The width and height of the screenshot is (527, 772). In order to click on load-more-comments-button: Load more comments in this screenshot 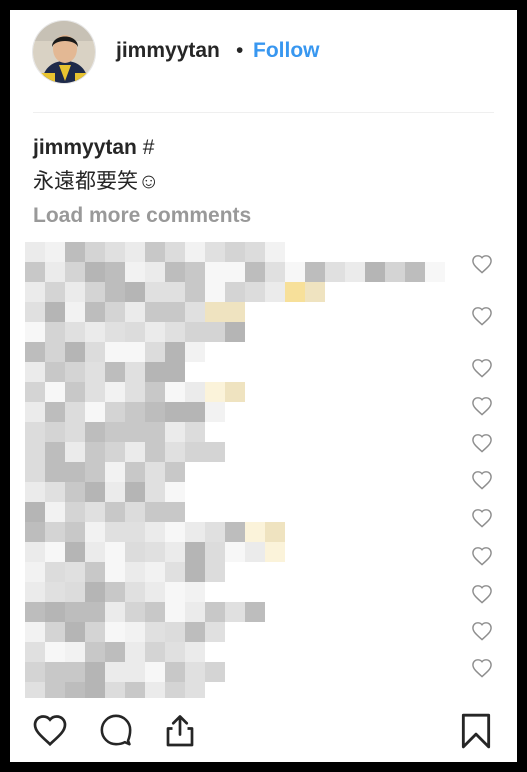, I will do `click(142, 216)`.